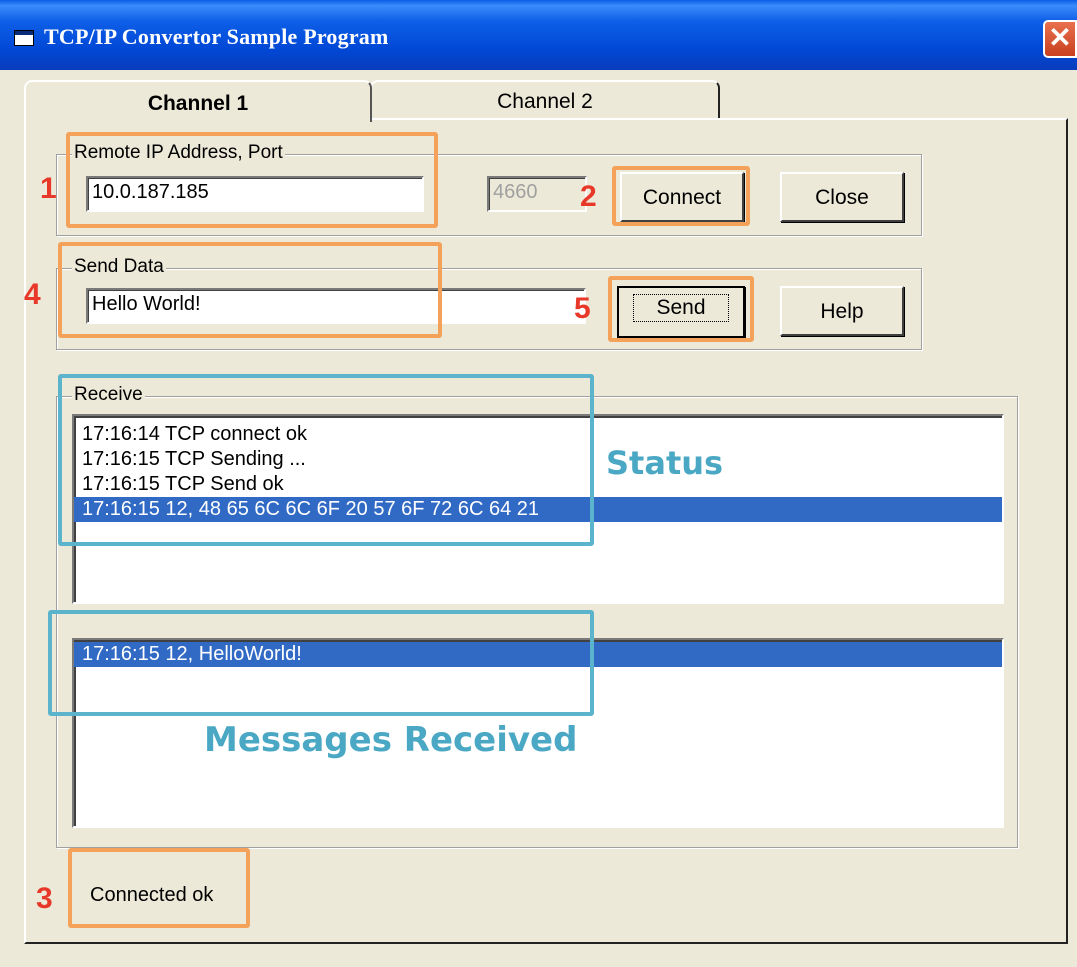 This screenshot has width=1077, height=967. What do you see at coordinates (32, 294) in the screenshot?
I see `annotation-number-4: 4` at bounding box center [32, 294].